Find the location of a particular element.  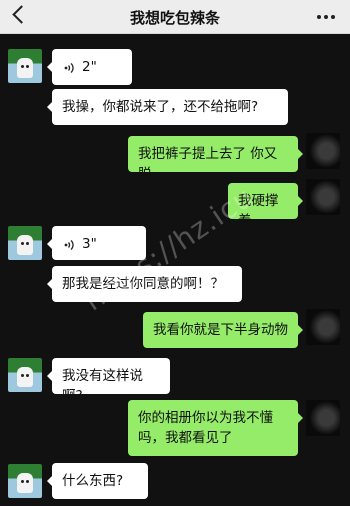

text-message-bubble: 我把裤子提上去了 你又脱 is located at coordinates (215, 159).